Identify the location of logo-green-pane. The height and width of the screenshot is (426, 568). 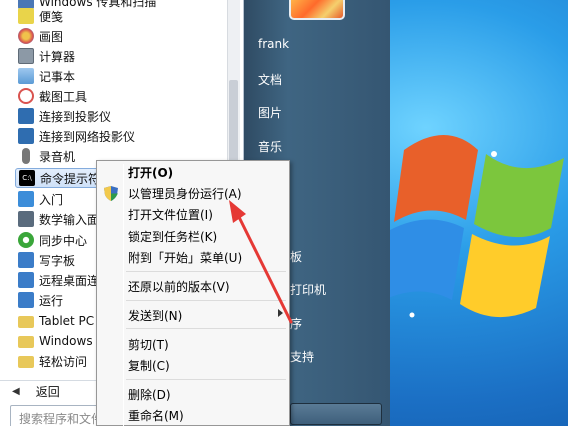
(519, 196).